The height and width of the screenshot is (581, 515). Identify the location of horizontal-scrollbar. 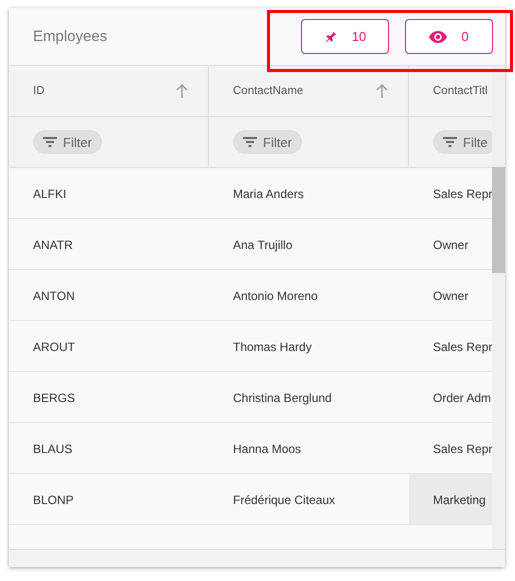
(257, 558).